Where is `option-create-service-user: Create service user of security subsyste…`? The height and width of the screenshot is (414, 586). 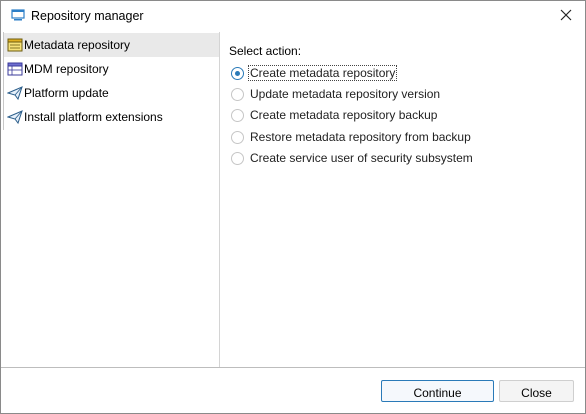
option-create-service-user: Create service user of security subsyste… is located at coordinates (399, 159).